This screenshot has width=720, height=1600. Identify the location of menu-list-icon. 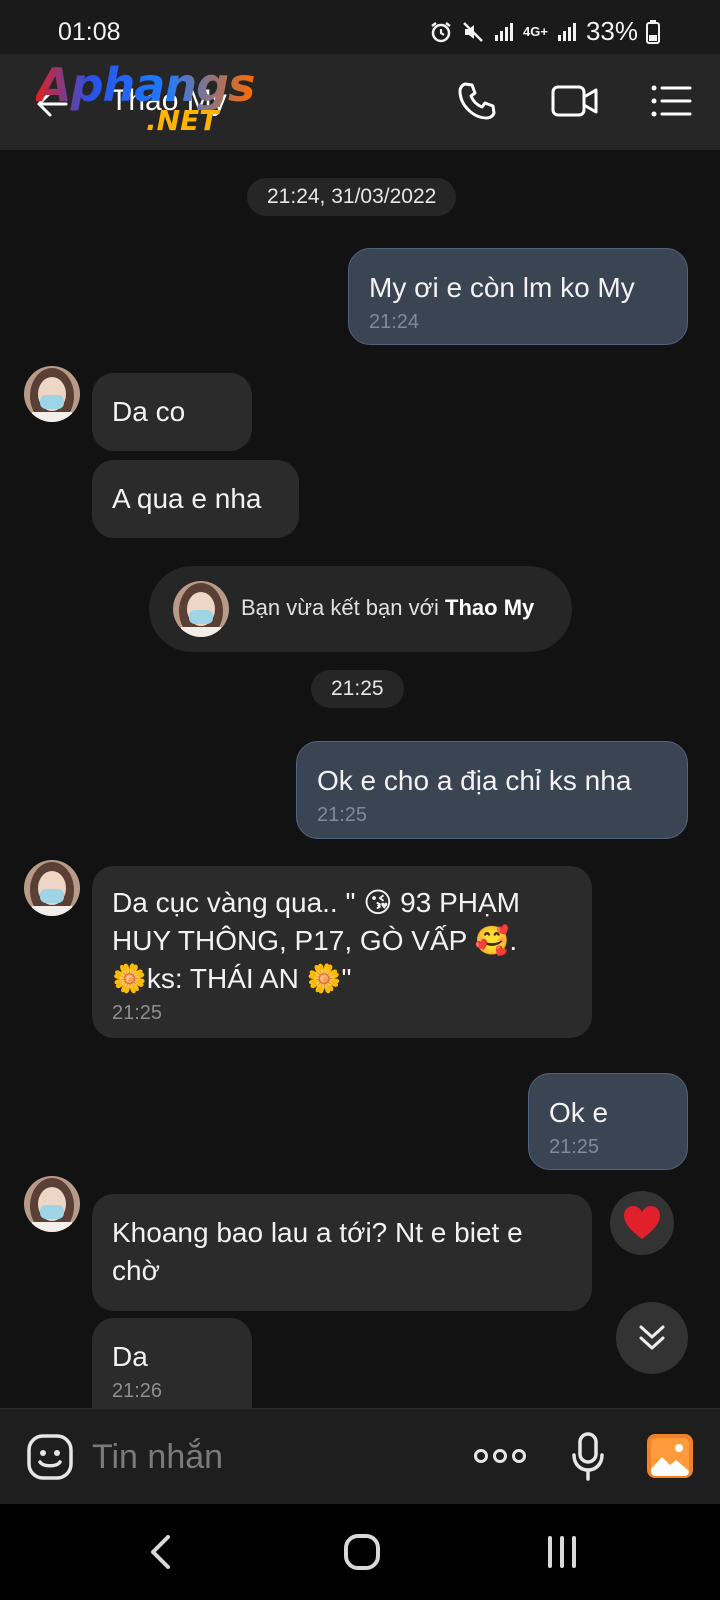
(671, 101).